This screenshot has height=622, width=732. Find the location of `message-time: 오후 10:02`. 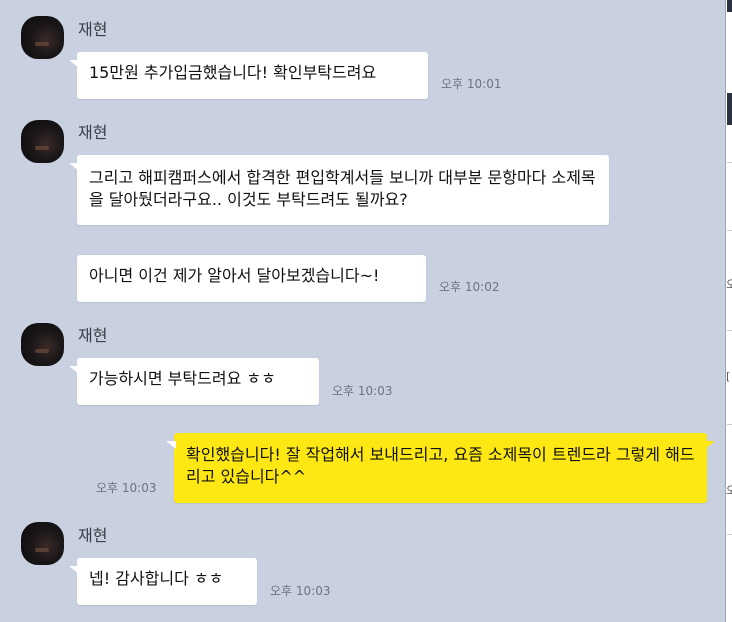

message-time: 오후 10:02 is located at coordinates (469, 287).